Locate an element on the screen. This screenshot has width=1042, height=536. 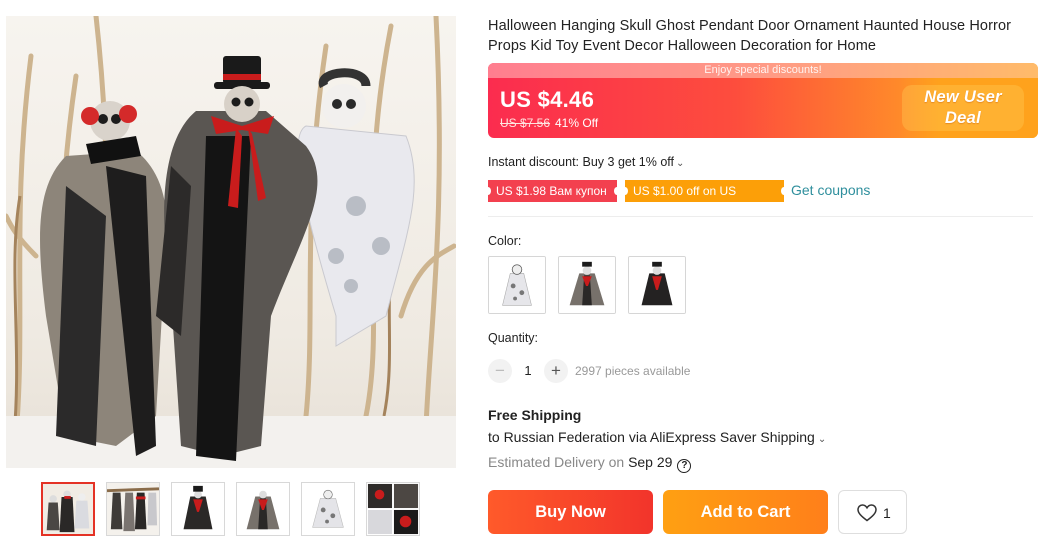
red-hat-ghost-thumb-icon is located at coordinates (198, 509).